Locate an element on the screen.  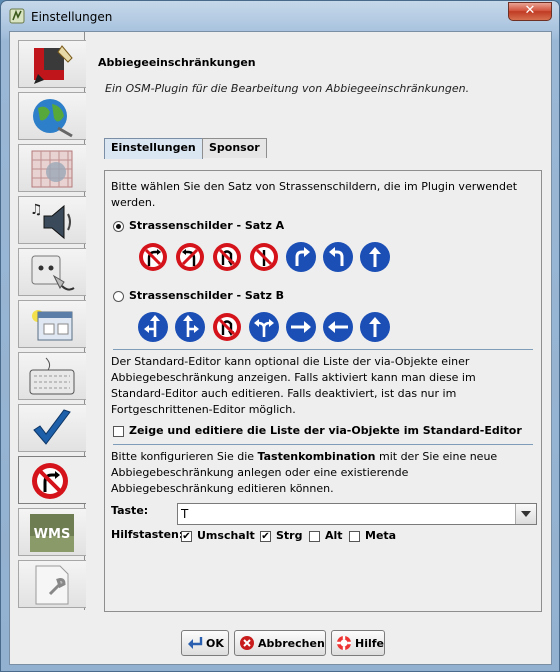
paint-brush-icon is located at coordinates (53, 64).